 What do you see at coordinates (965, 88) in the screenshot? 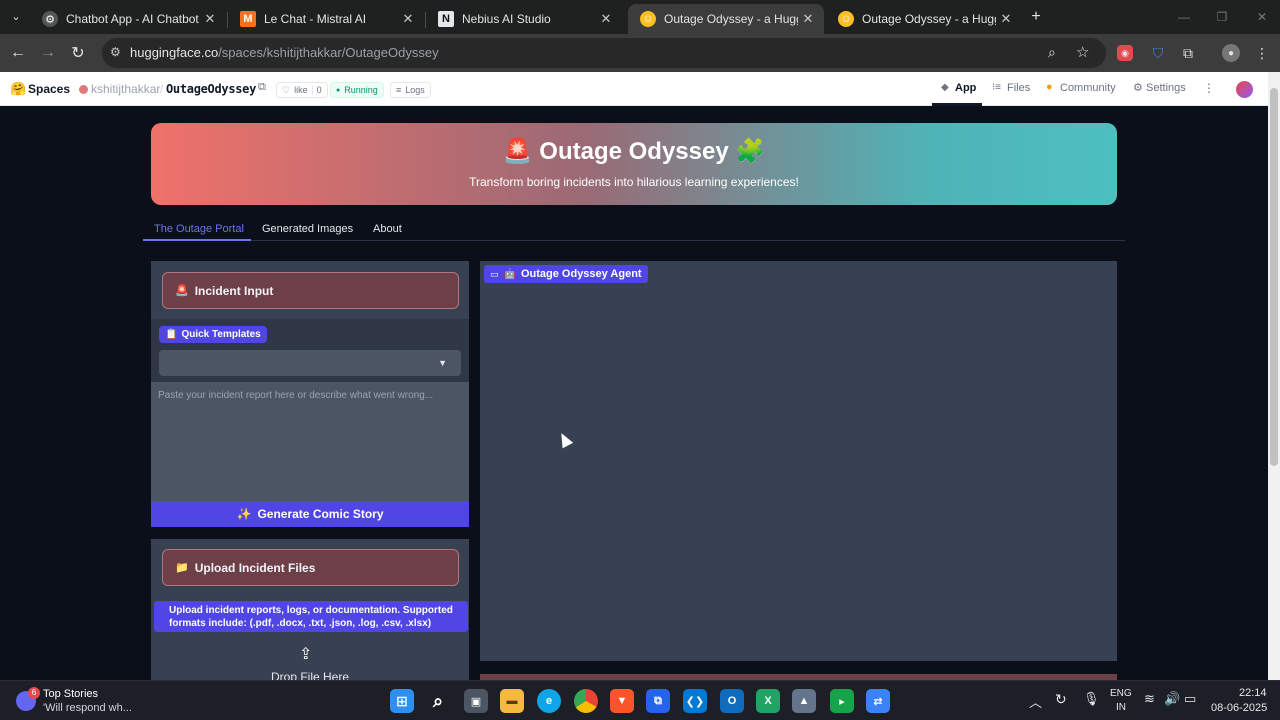
I see `nav-app-tab: App` at bounding box center [965, 88].